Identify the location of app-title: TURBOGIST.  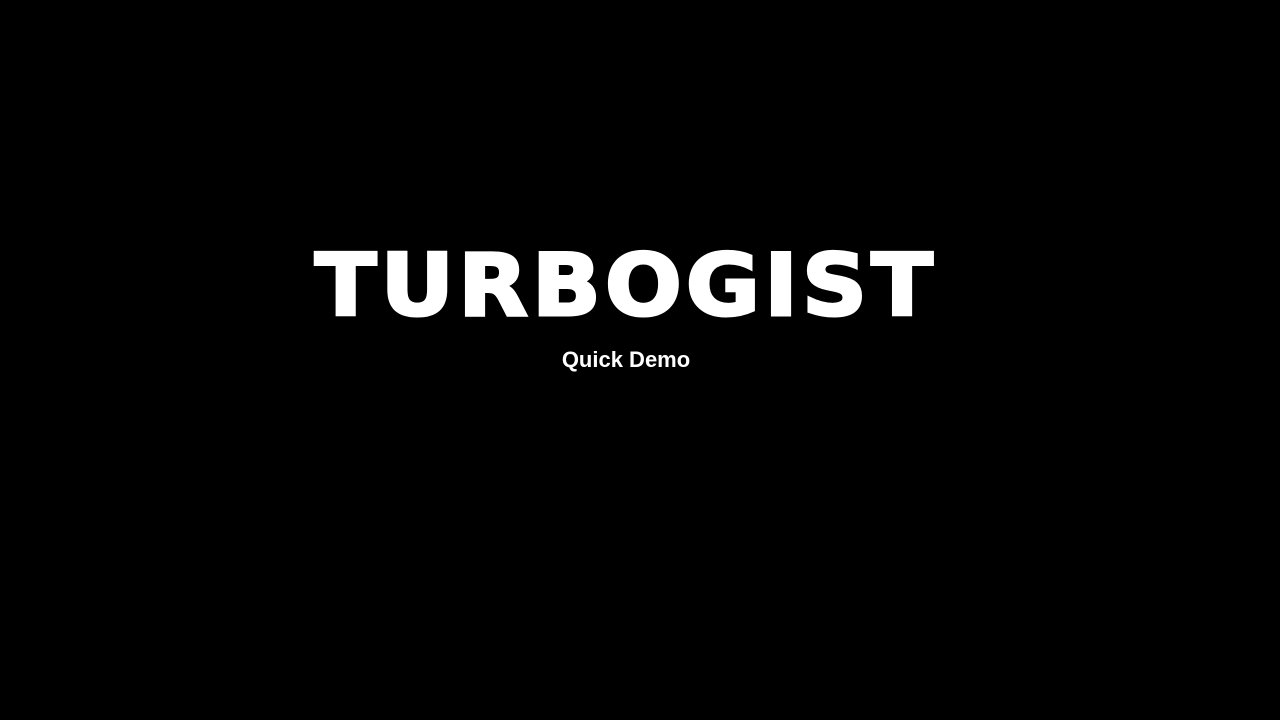
(625, 286).